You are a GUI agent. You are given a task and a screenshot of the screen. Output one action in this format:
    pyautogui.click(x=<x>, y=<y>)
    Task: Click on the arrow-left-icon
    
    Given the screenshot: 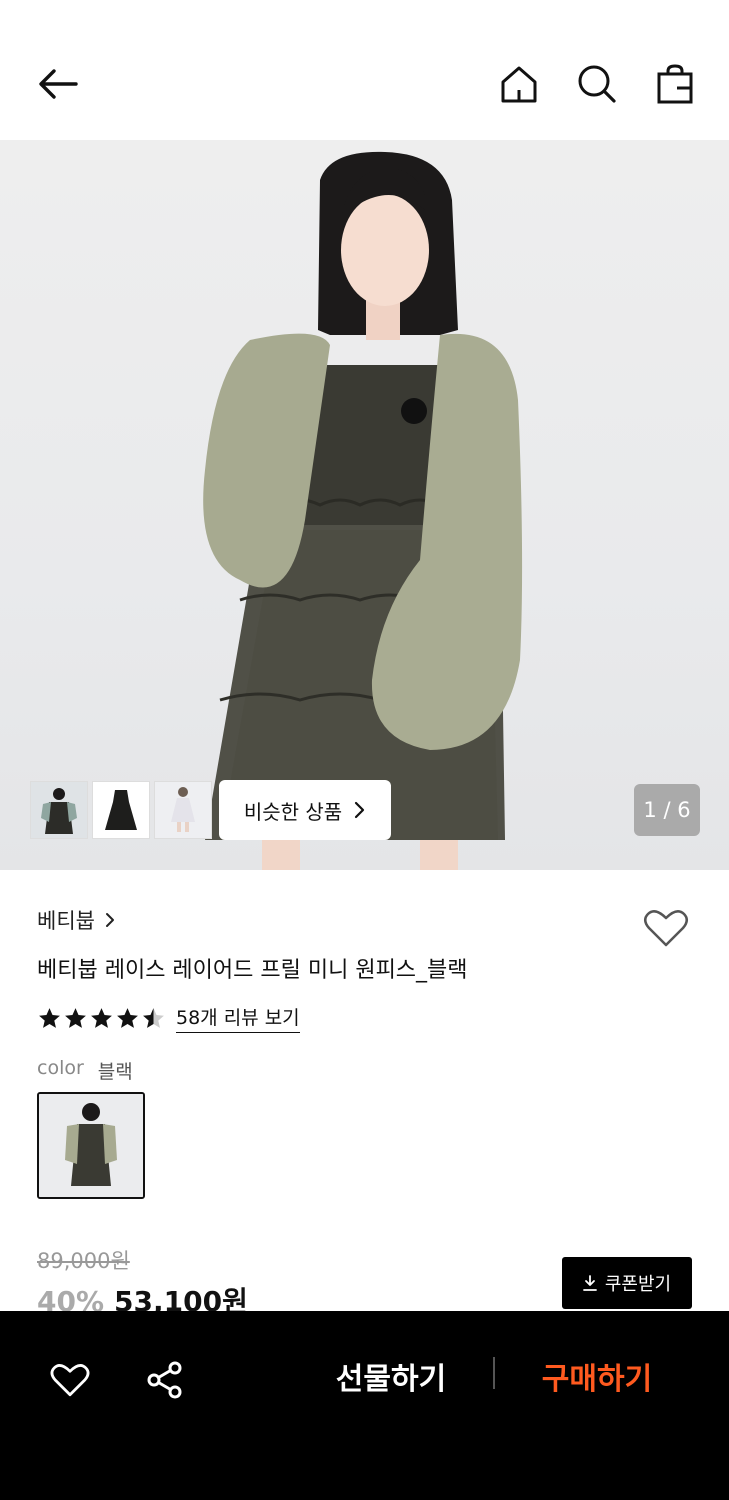 What is the action you would take?
    pyautogui.click(x=58, y=84)
    